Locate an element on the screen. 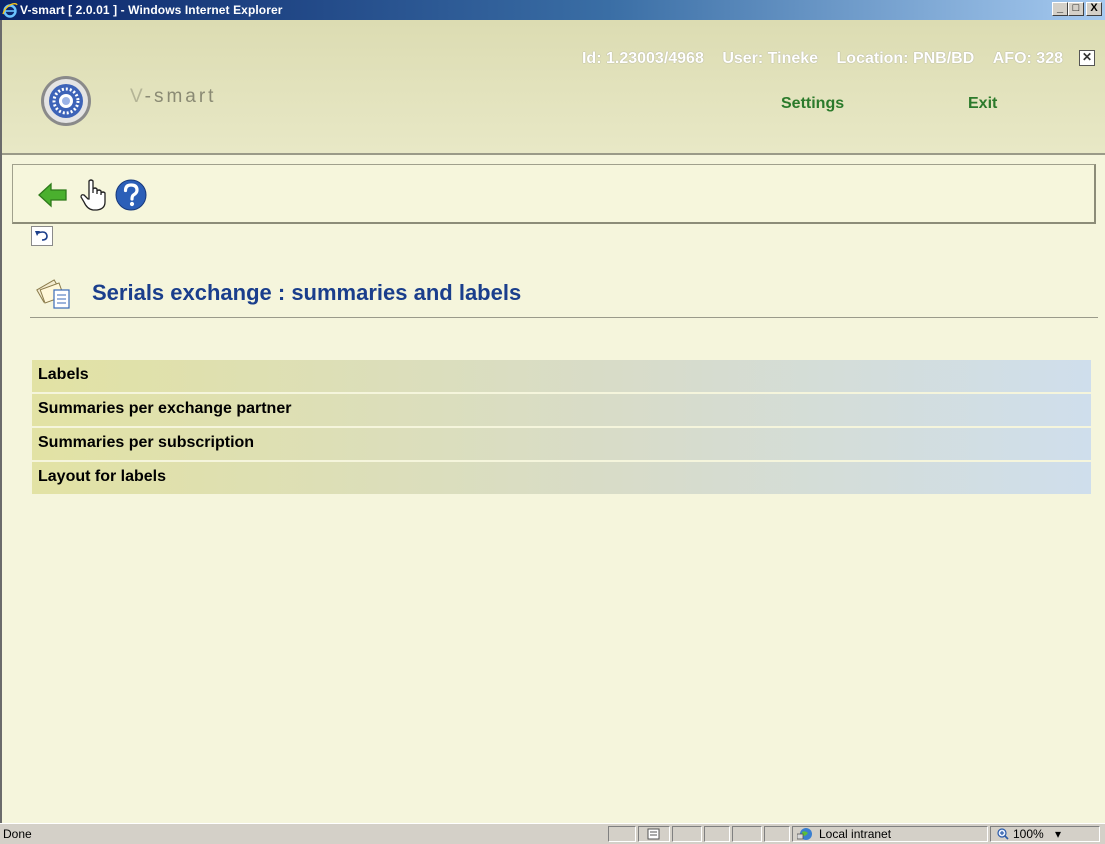 The height and width of the screenshot is (844, 1105). undo-icon is located at coordinates (41, 236).